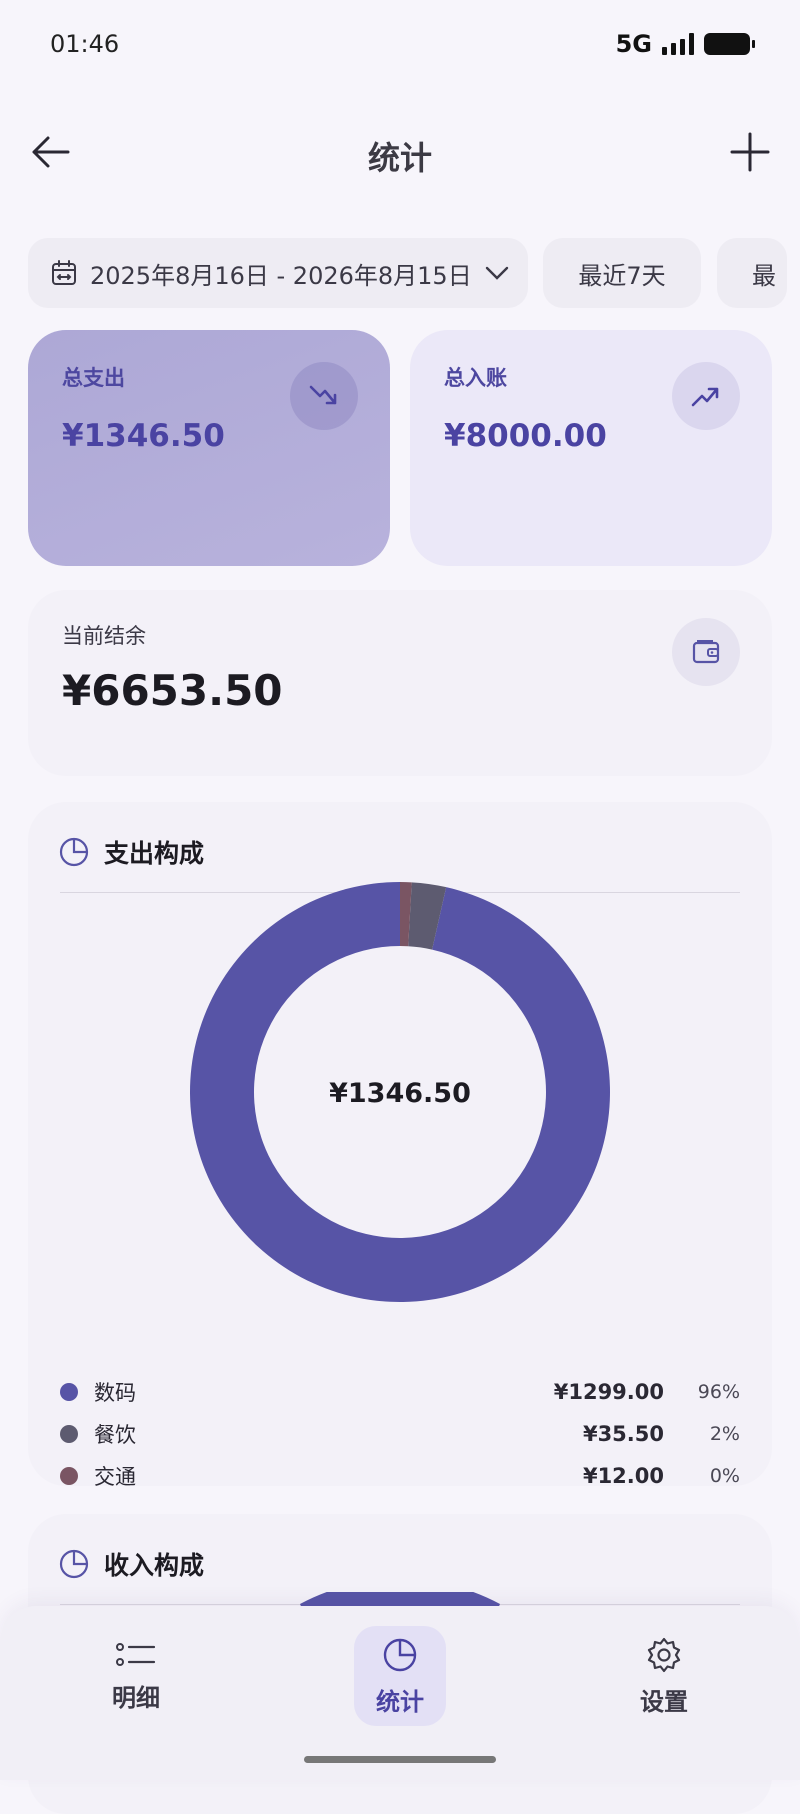 This screenshot has width=800, height=1814. I want to click on date-range-selector: 2025年8月16日 - 2026年8月15日, so click(278, 273).